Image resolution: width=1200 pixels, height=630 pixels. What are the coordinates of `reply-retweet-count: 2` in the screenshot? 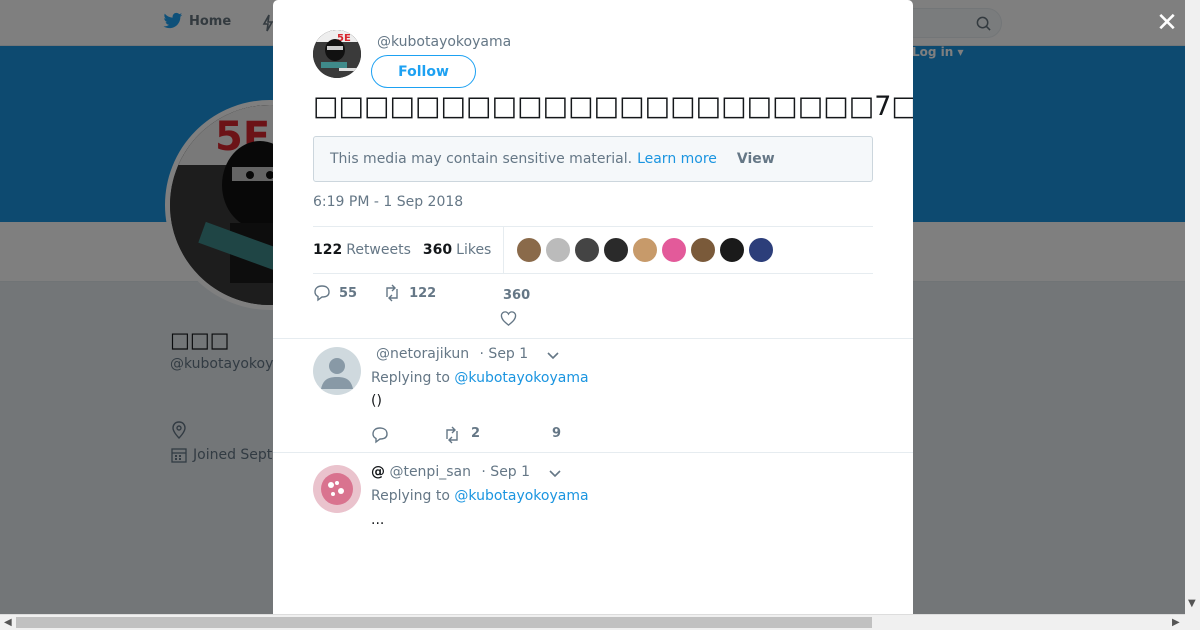 It's located at (476, 433).